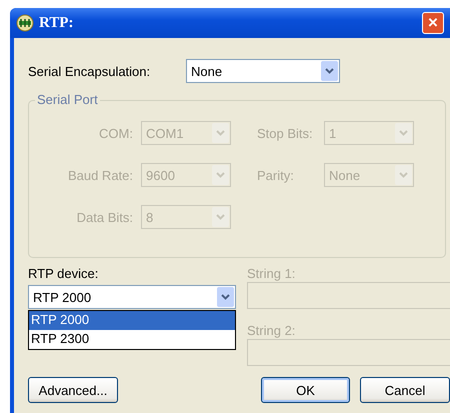 This screenshot has height=413, width=450. I want to click on dialog-button: OK, so click(305, 390).